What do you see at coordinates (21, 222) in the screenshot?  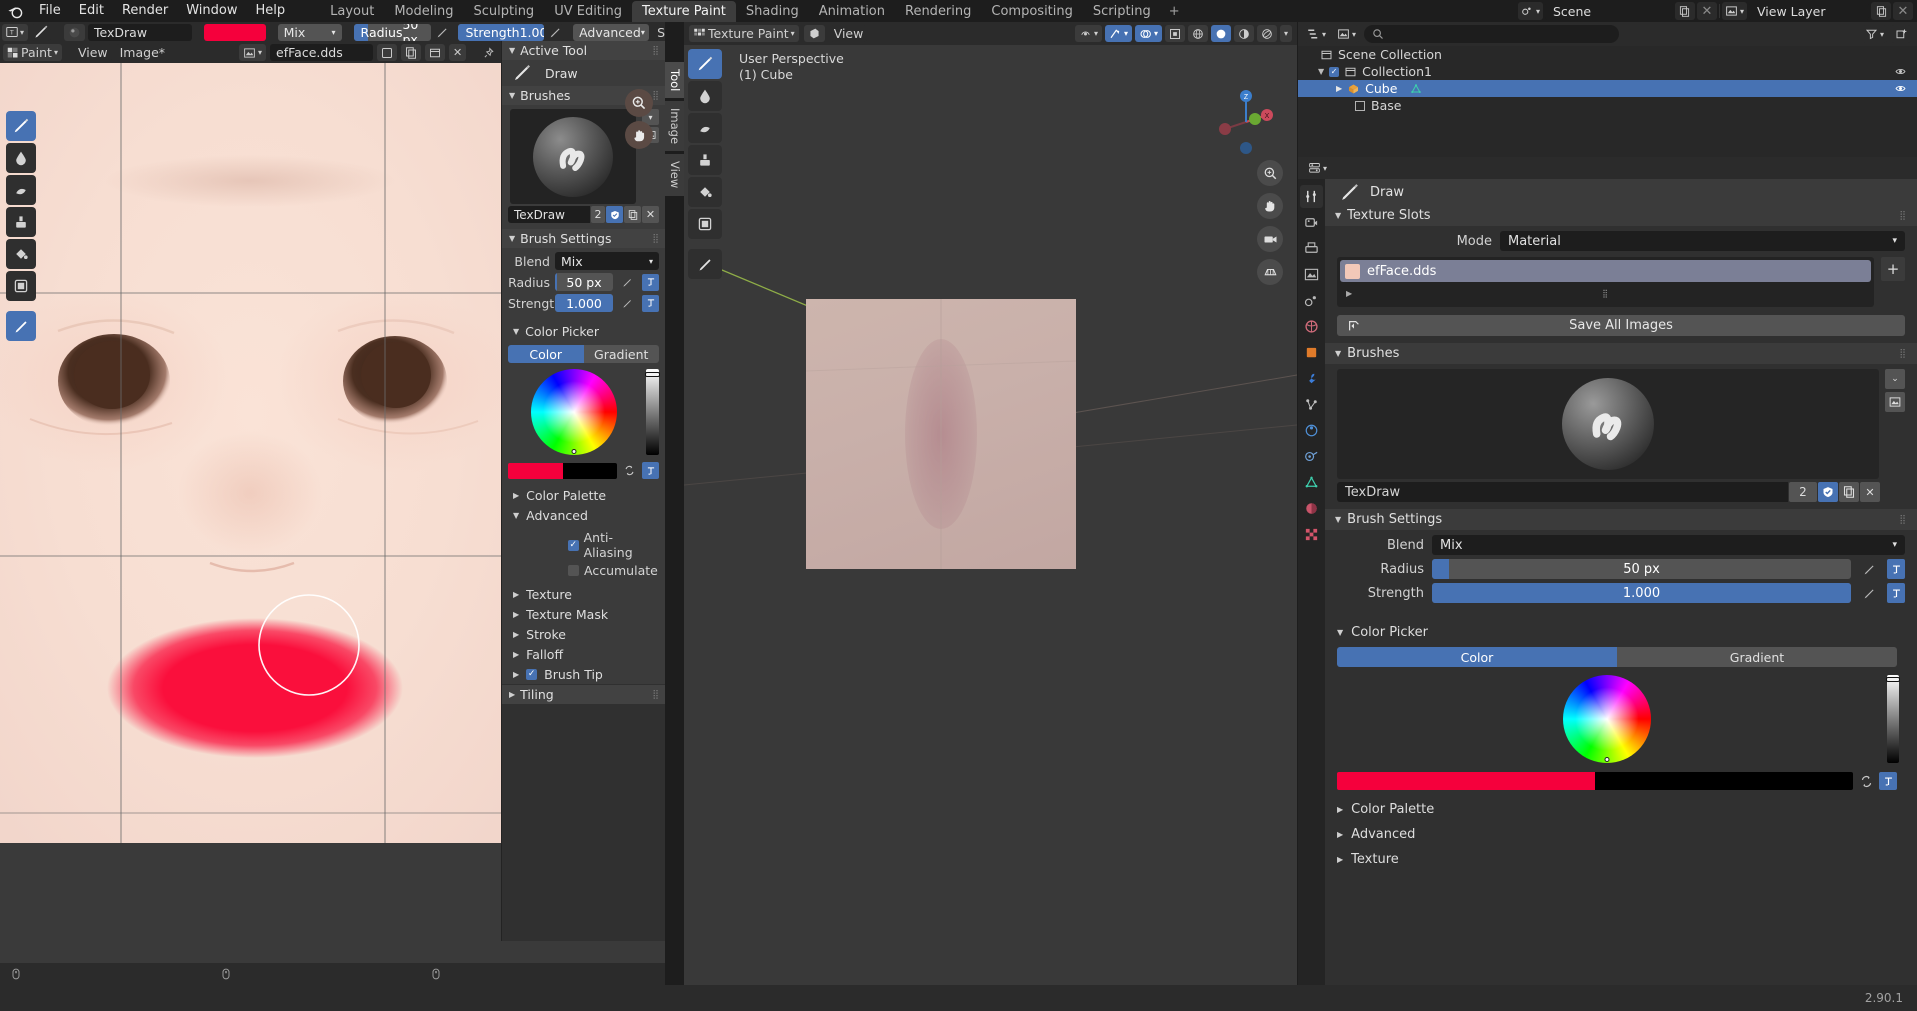 I see `tool-clone` at bounding box center [21, 222].